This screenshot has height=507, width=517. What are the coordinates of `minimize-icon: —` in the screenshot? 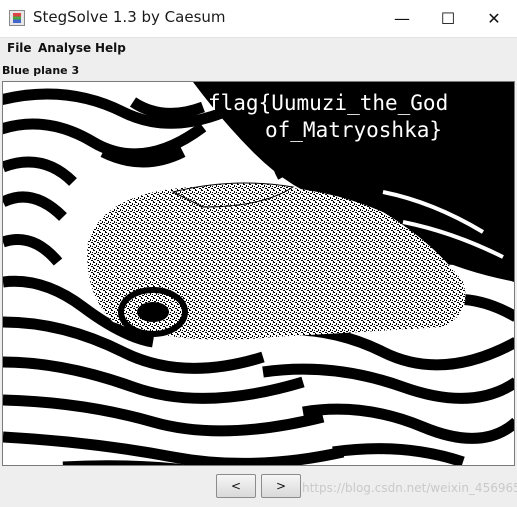 It's located at (402, 18).